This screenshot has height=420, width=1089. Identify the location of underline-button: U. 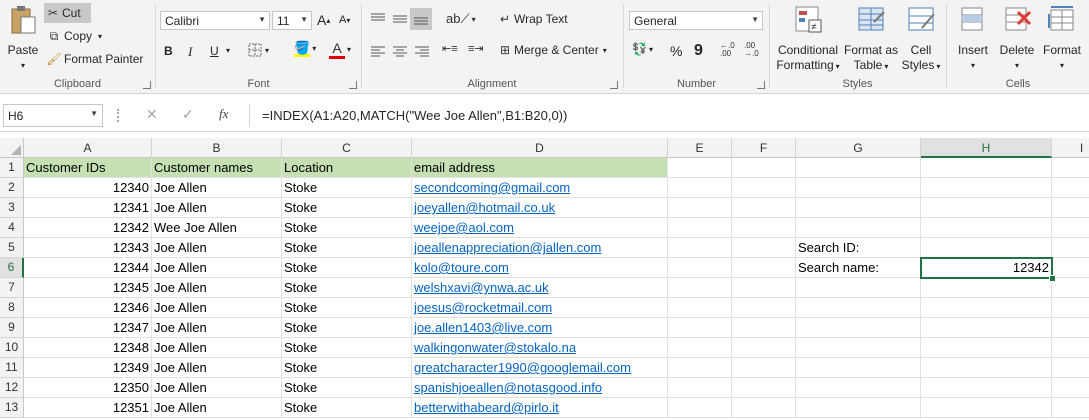
(217, 51).